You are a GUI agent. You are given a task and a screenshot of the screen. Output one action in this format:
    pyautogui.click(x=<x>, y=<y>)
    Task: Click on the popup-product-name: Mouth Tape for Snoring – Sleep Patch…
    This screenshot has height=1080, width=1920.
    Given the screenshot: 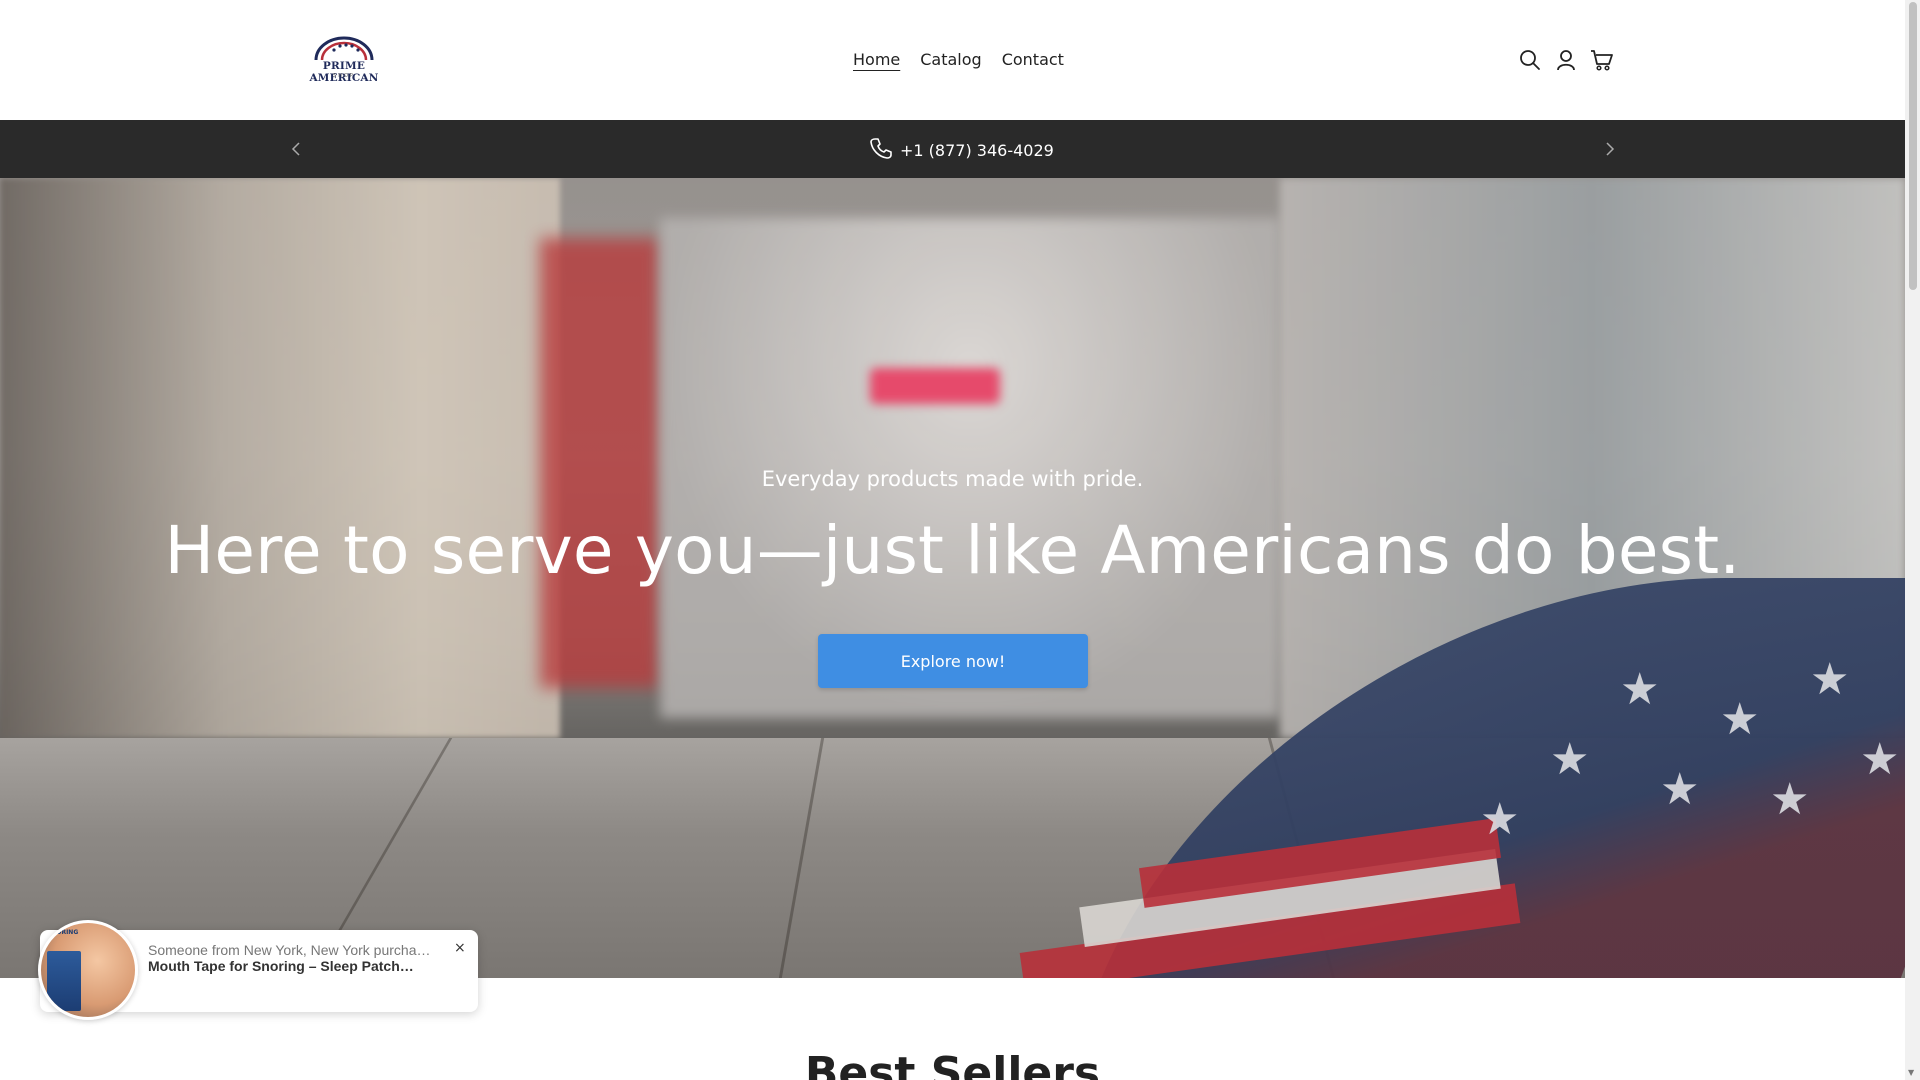 What is the action you would take?
    pyautogui.click(x=281, y=966)
    